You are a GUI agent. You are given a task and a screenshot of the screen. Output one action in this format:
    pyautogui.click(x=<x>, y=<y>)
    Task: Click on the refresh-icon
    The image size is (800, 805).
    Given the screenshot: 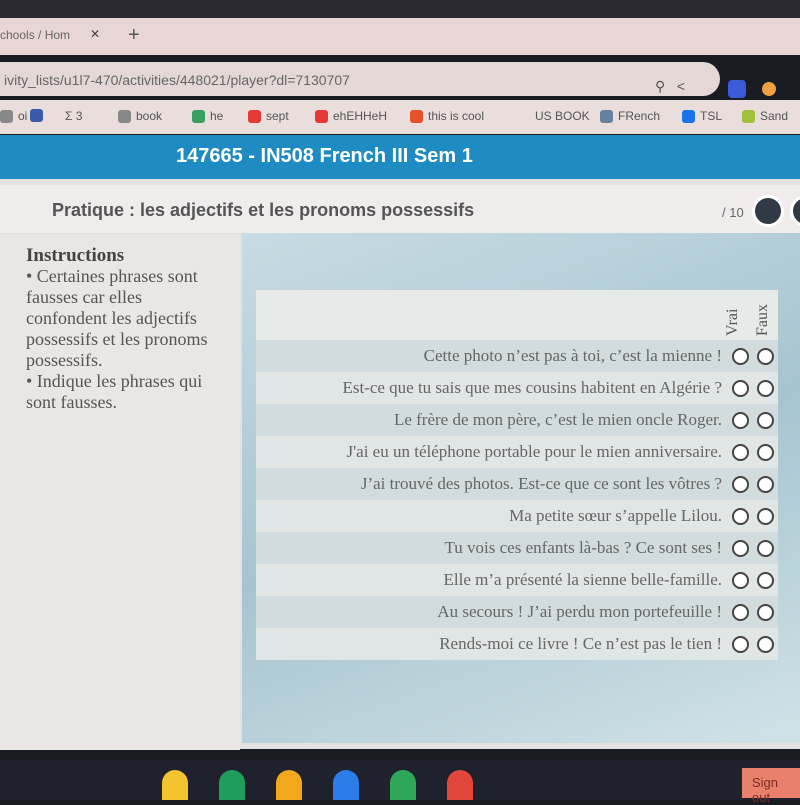 What is the action you would take?
    pyautogui.click(x=768, y=211)
    